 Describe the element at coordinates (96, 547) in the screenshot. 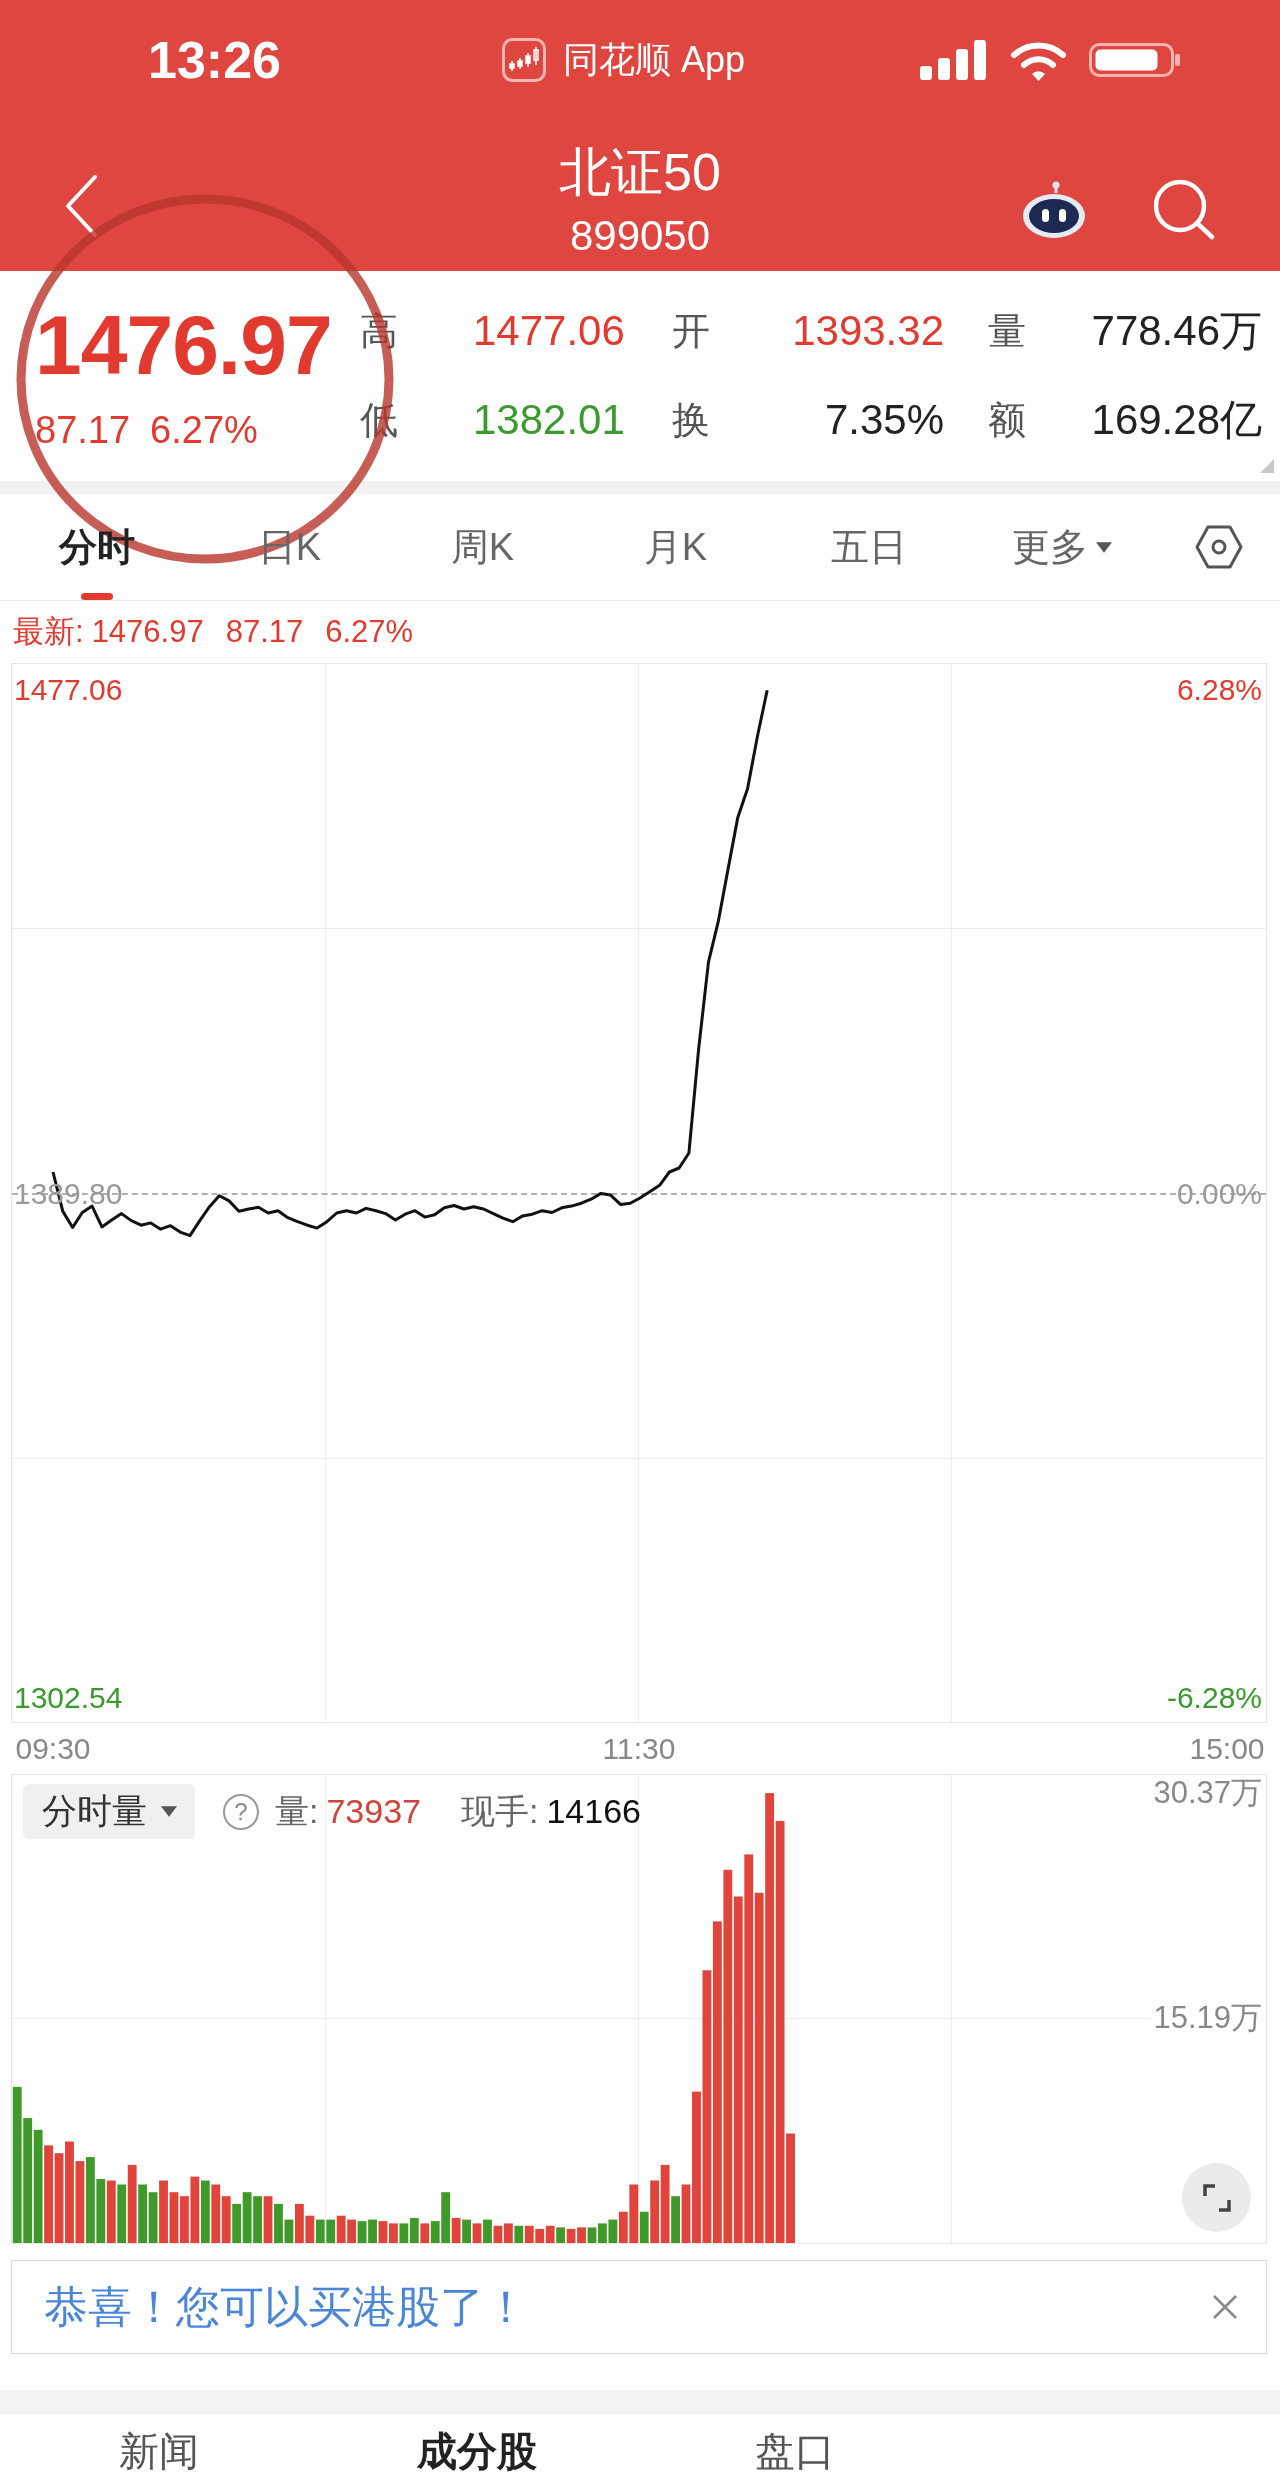

I see `chart-tab: 分时` at that location.